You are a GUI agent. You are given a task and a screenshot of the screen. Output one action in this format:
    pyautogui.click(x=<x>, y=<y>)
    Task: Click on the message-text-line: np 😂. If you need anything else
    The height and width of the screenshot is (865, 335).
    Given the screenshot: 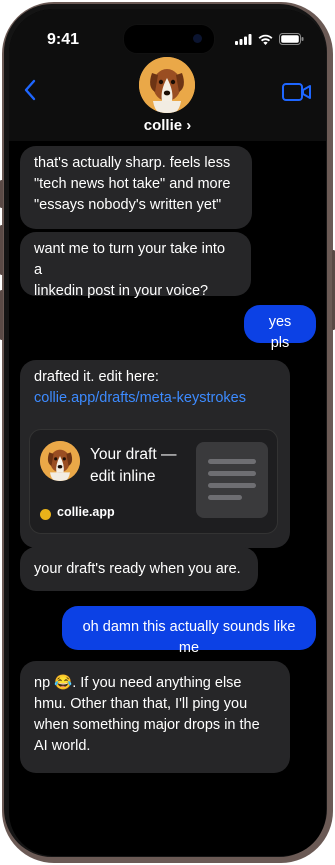 What is the action you would take?
    pyautogui.click(x=138, y=683)
    